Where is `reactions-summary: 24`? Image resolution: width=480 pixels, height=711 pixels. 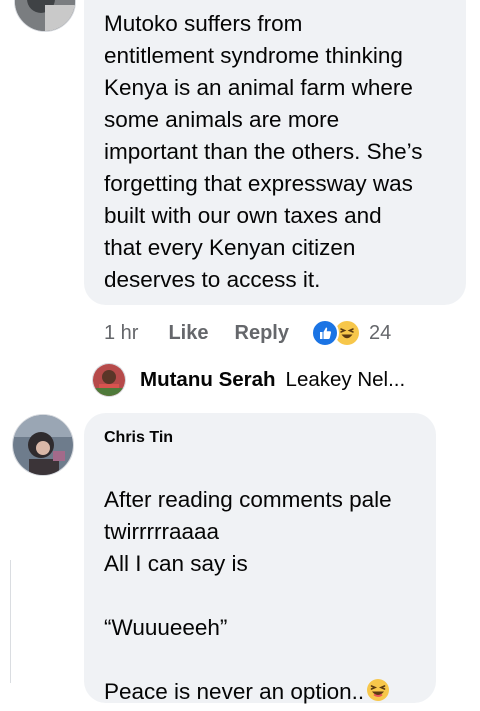 reactions-summary: 24 is located at coordinates (351, 333).